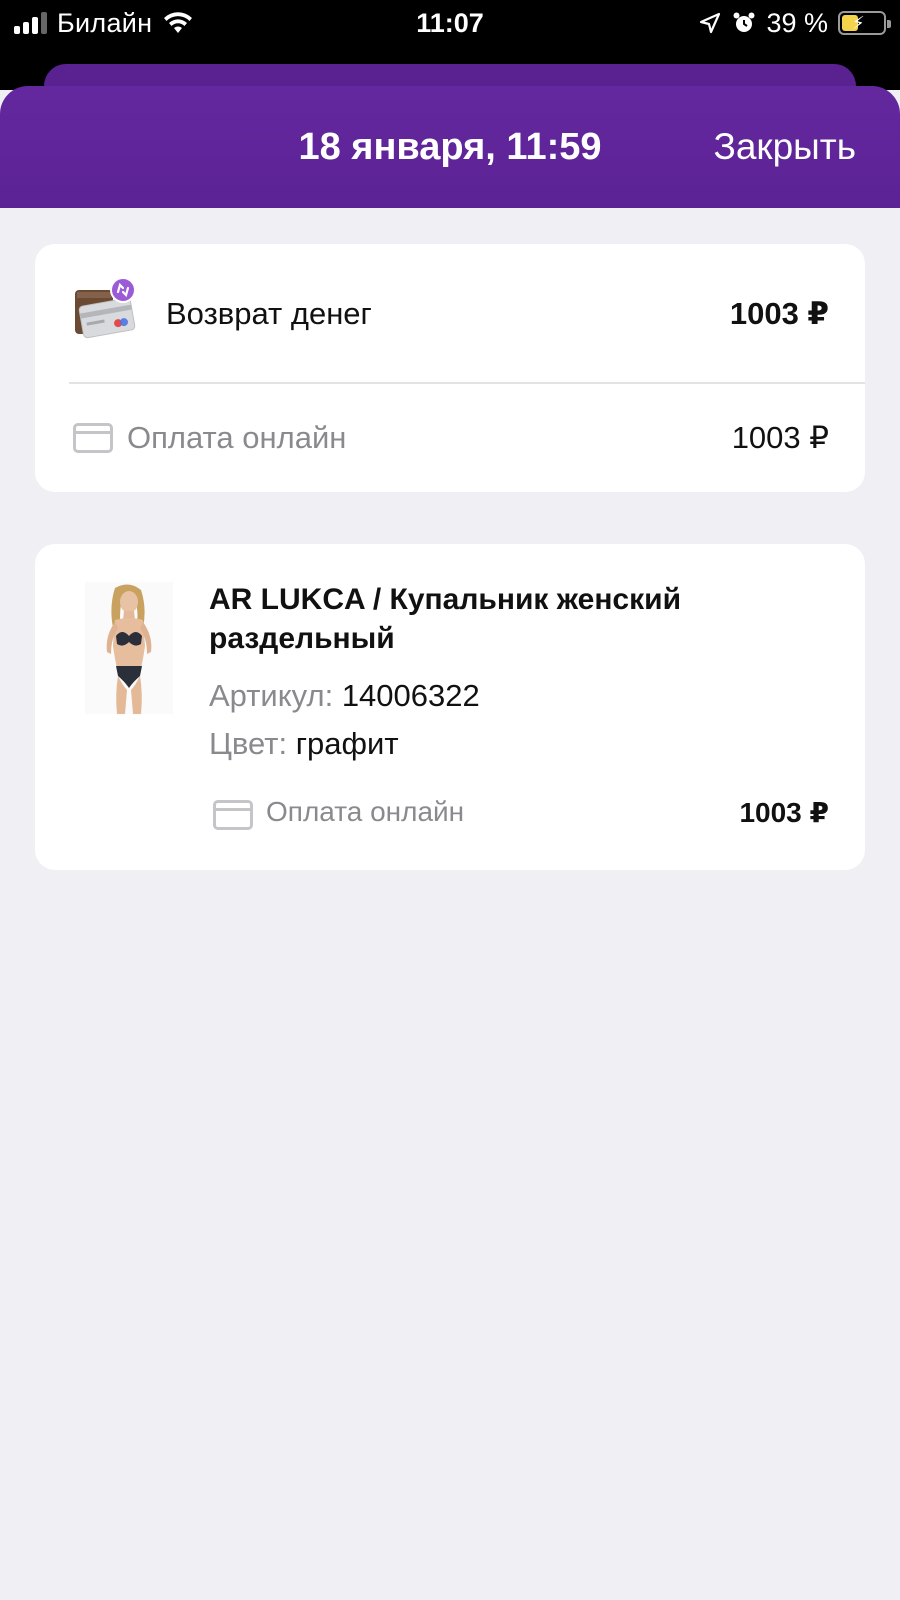 The image size is (900, 1600). What do you see at coordinates (784, 812) in the screenshot?
I see `product-payment-amount: 1003 ₽` at bounding box center [784, 812].